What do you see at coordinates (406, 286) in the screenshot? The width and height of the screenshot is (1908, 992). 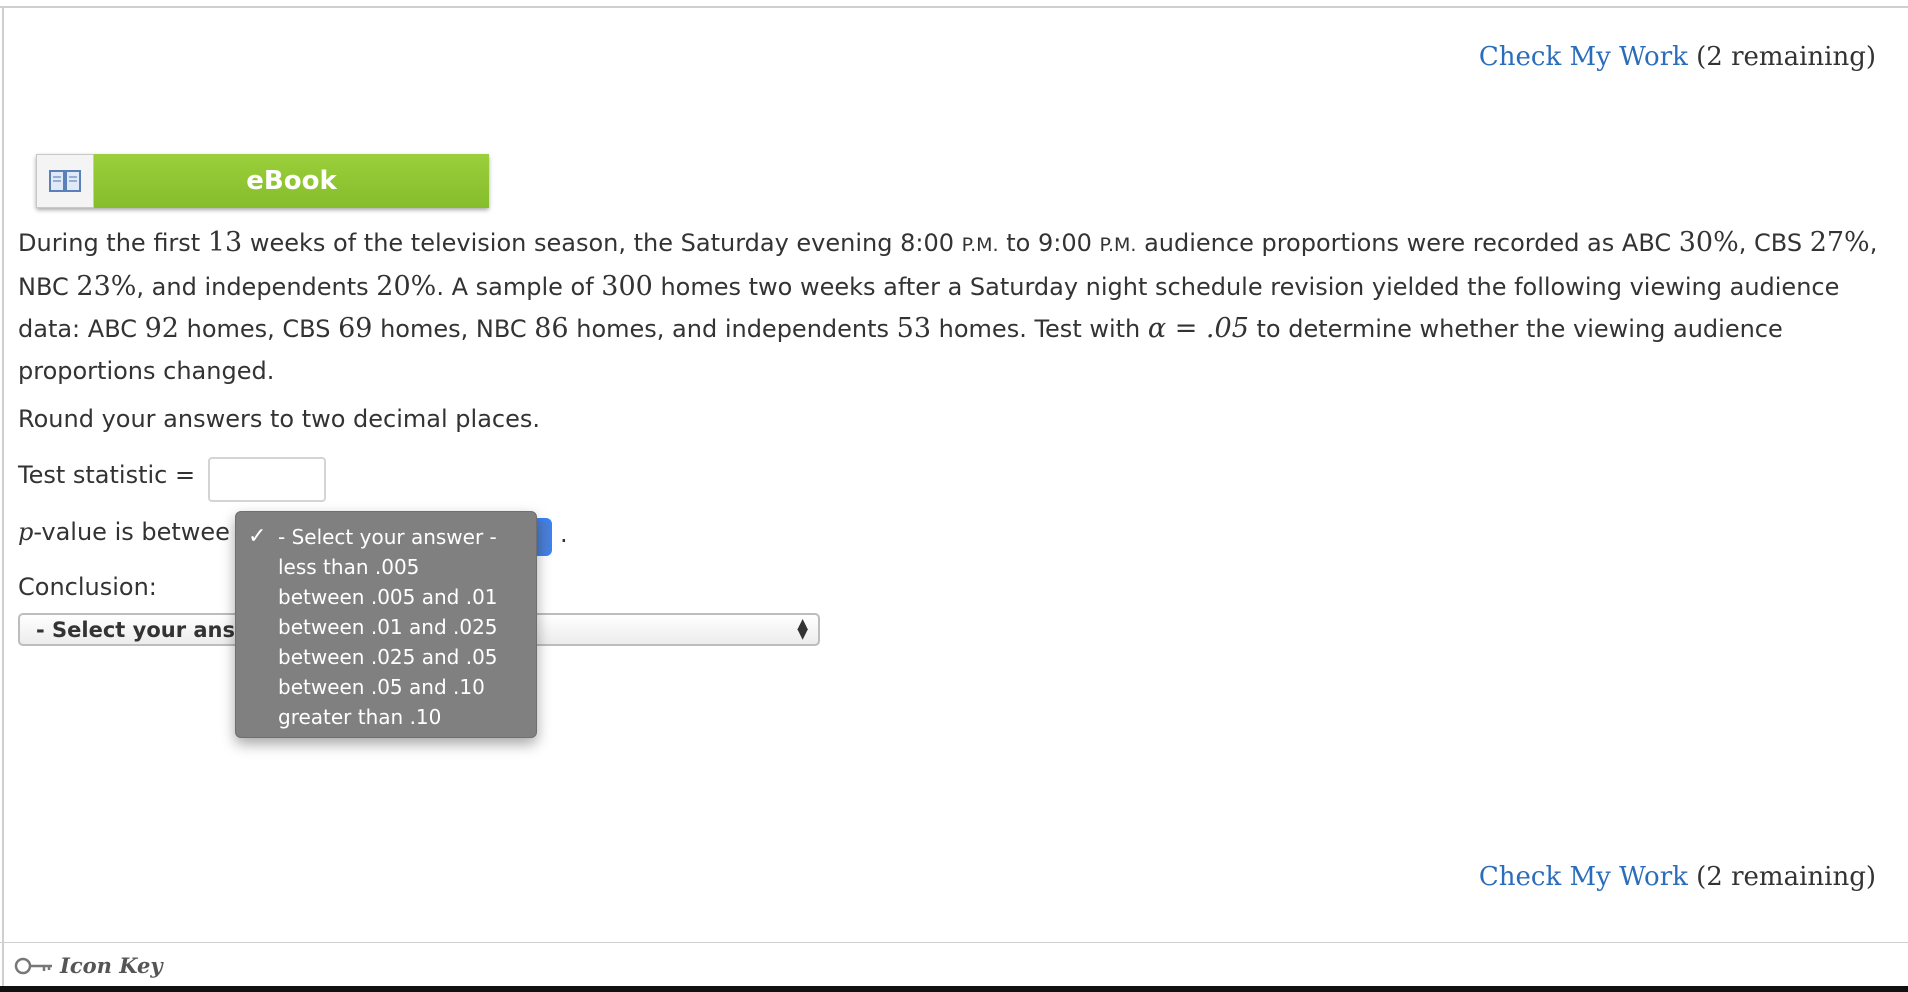 I see `independents-percent: 20%` at bounding box center [406, 286].